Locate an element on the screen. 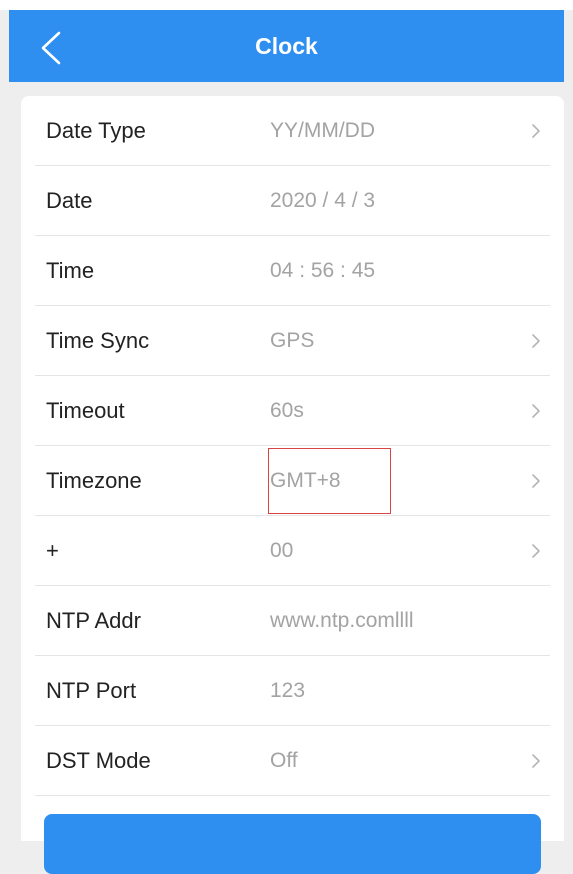 This screenshot has height=874, width=573. page-title: Clock is located at coordinates (286, 45).